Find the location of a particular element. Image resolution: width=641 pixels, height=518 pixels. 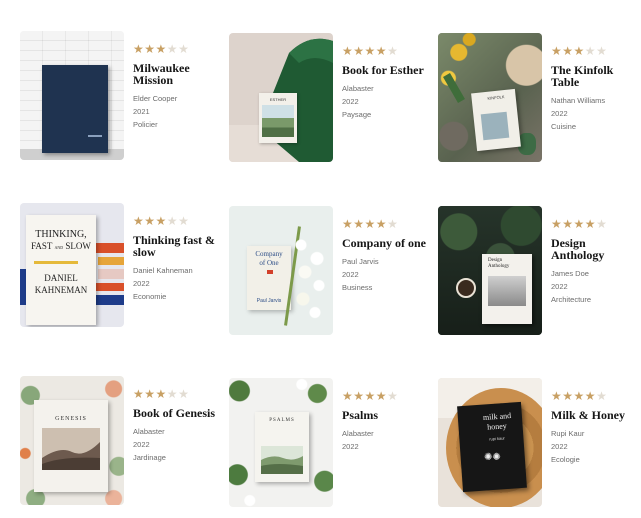

book-genre: Business is located at coordinates (357, 287).